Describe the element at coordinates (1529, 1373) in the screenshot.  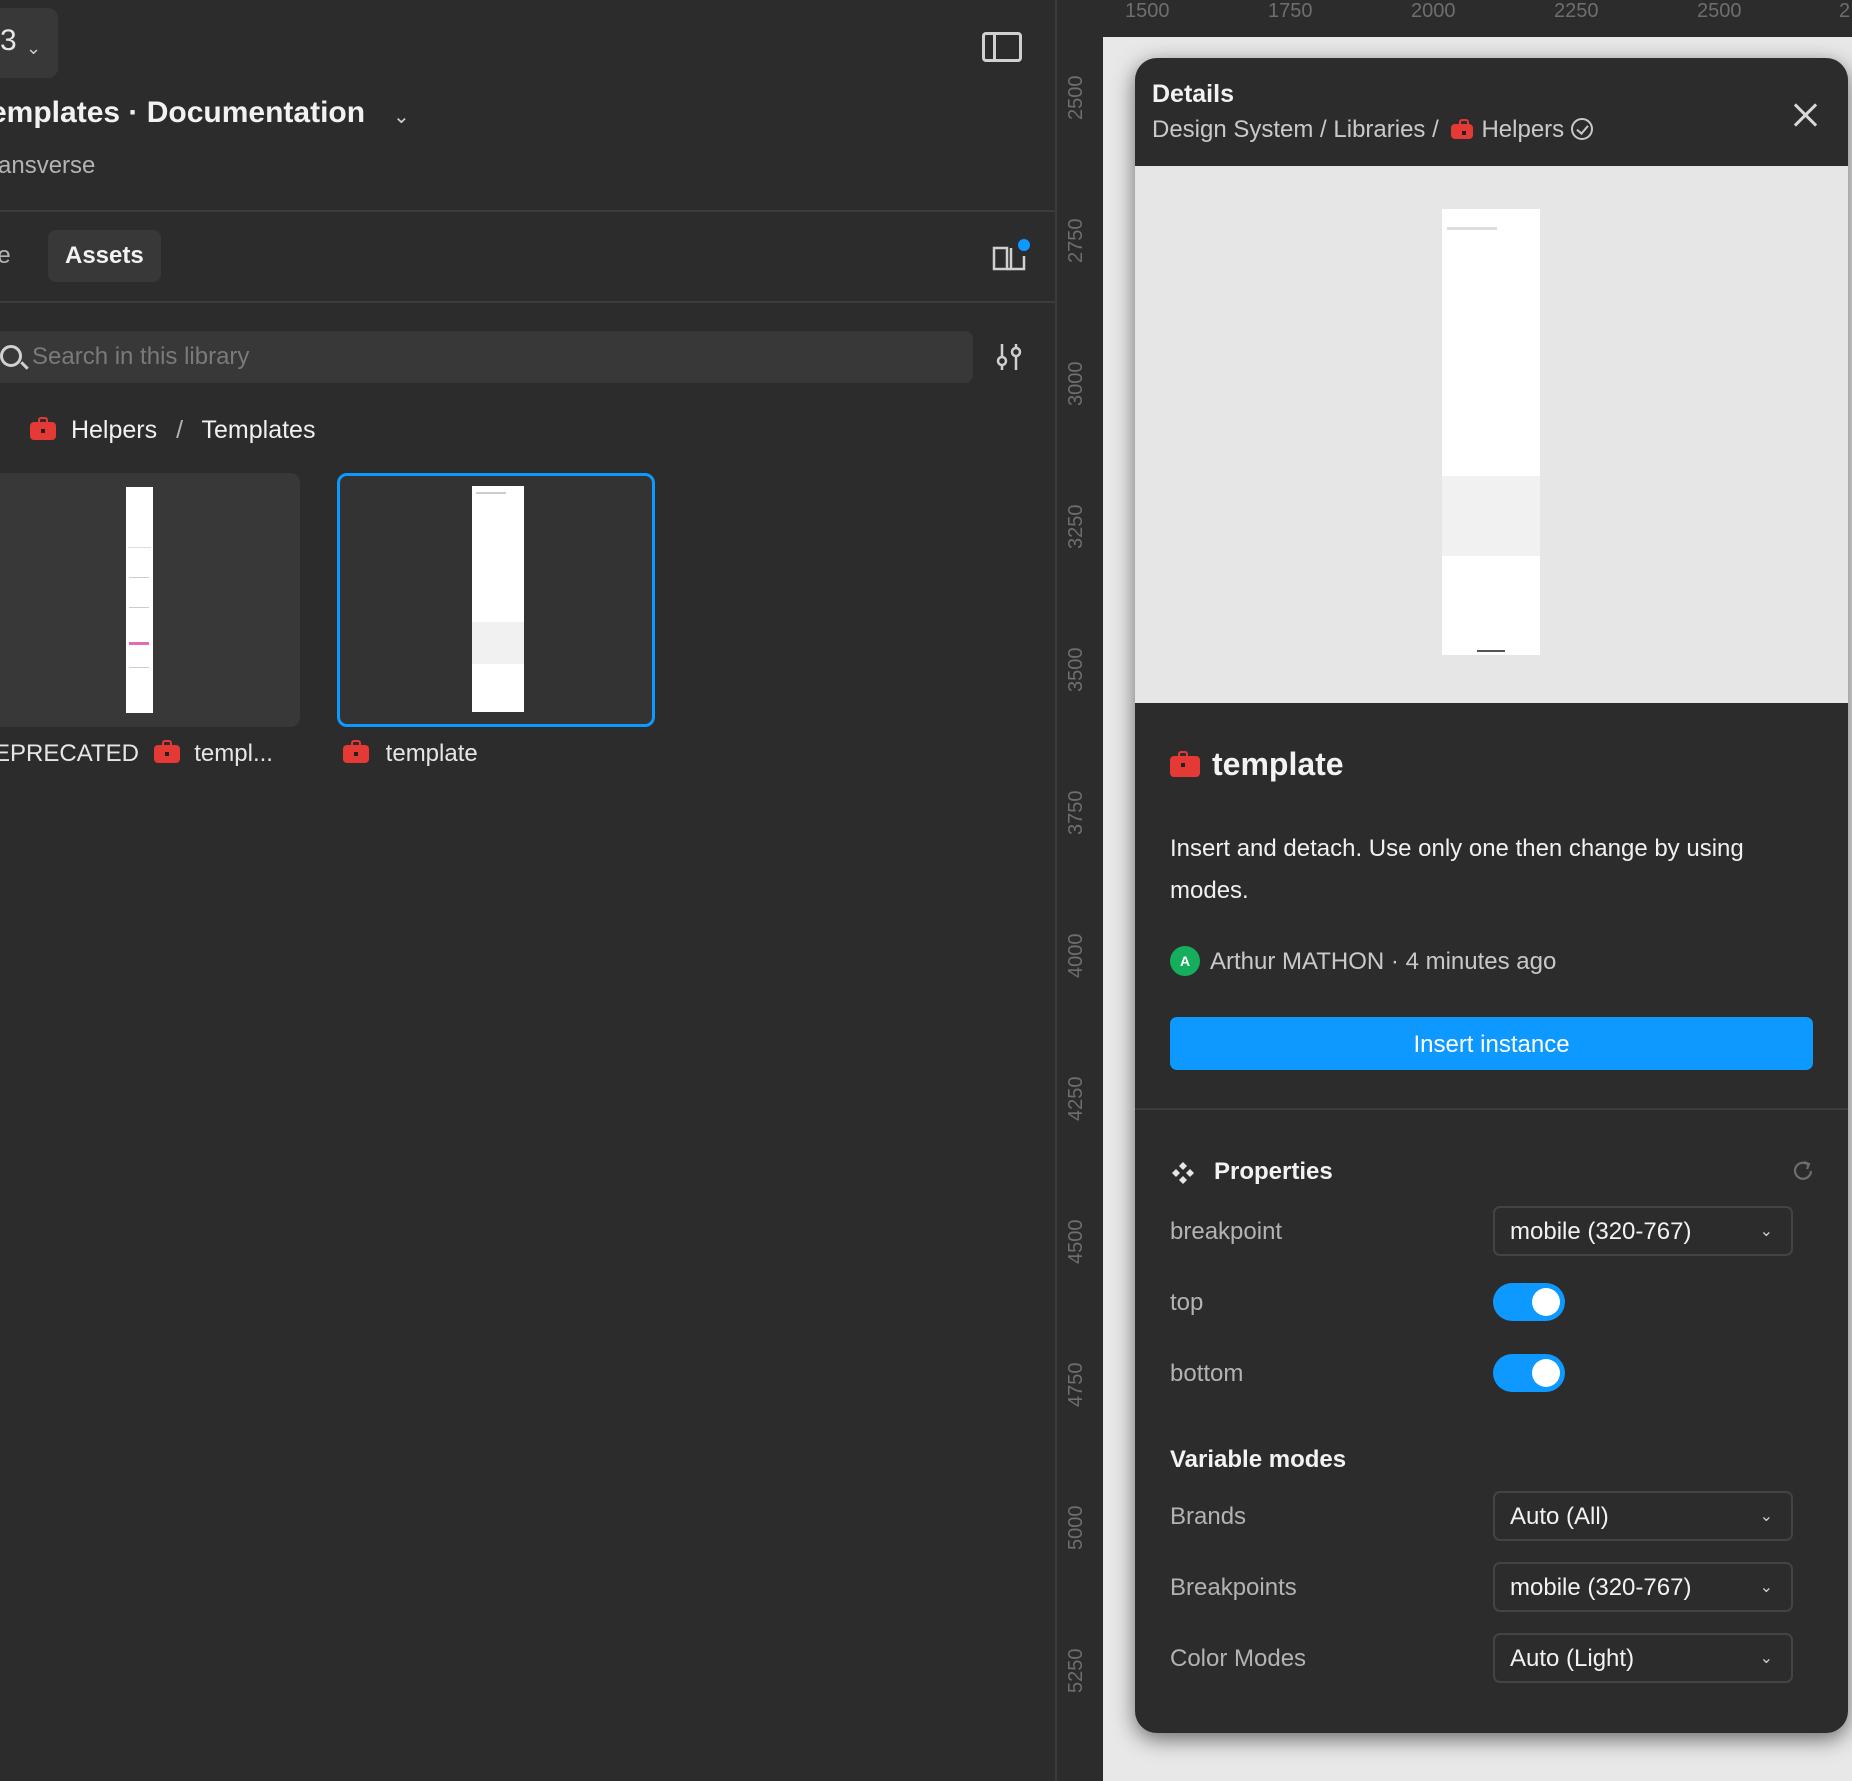
I see `bottom-toggle` at that location.